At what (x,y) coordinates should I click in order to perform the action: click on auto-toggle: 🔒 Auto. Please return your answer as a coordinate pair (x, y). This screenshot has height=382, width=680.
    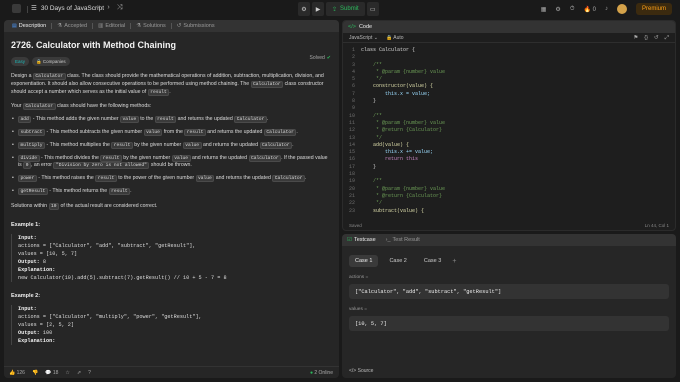
    Looking at the image, I should click on (395, 38).